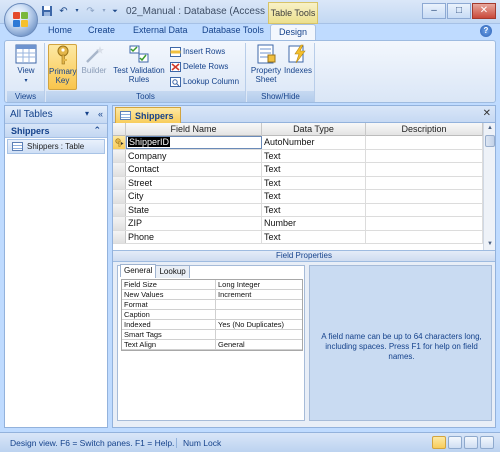 The width and height of the screenshot is (500, 452). I want to click on group-collapse-icon: ⌃, so click(97, 130).